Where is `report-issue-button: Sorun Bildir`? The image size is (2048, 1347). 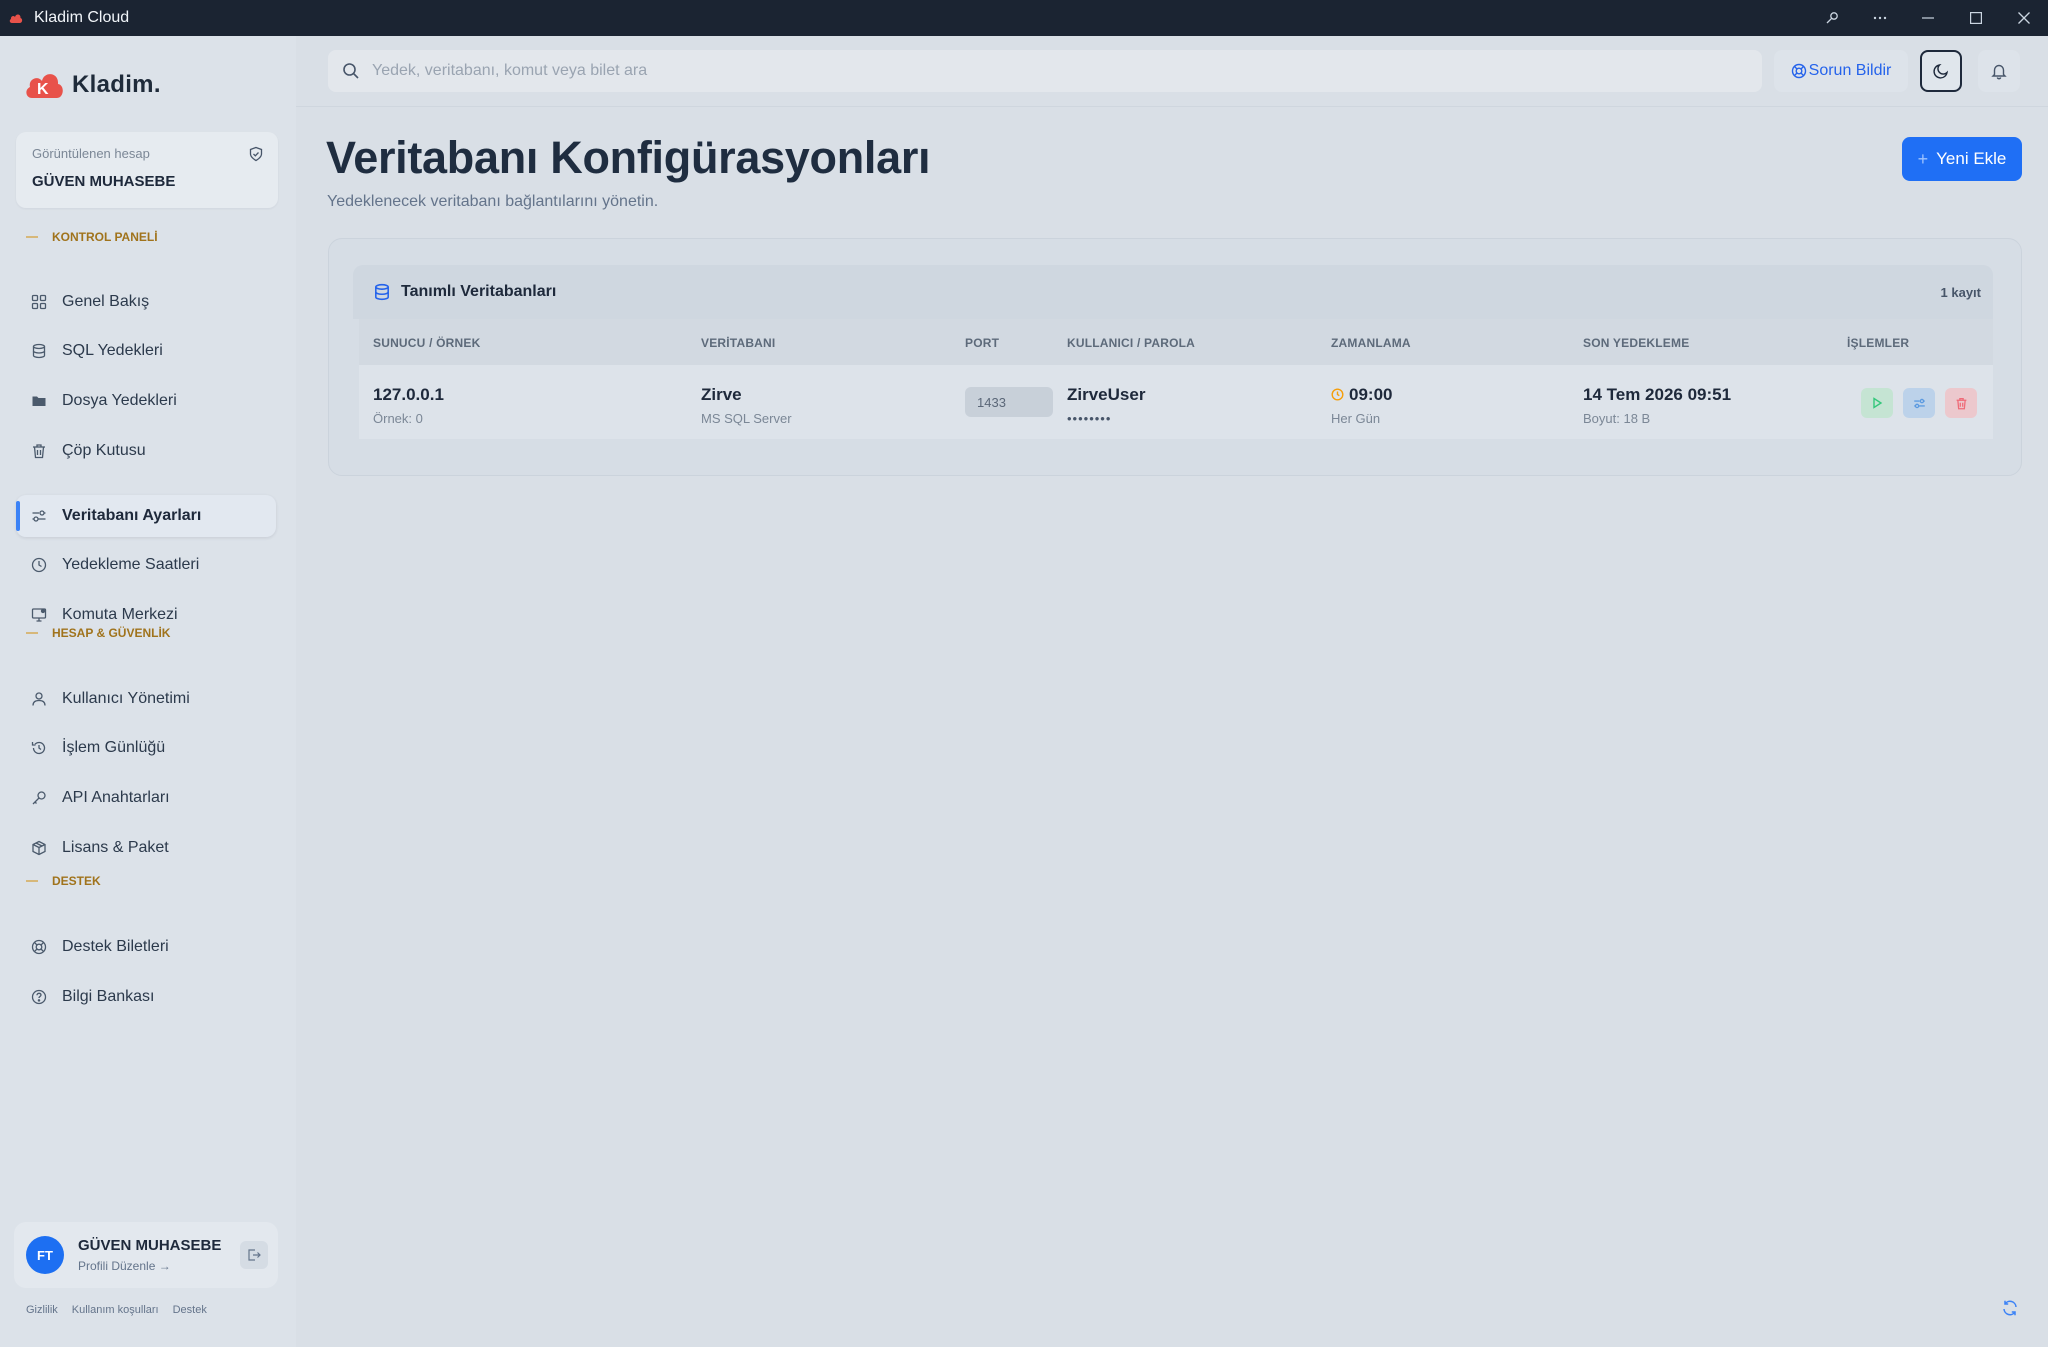 report-issue-button: Sorun Bildir is located at coordinates (1841, 71).